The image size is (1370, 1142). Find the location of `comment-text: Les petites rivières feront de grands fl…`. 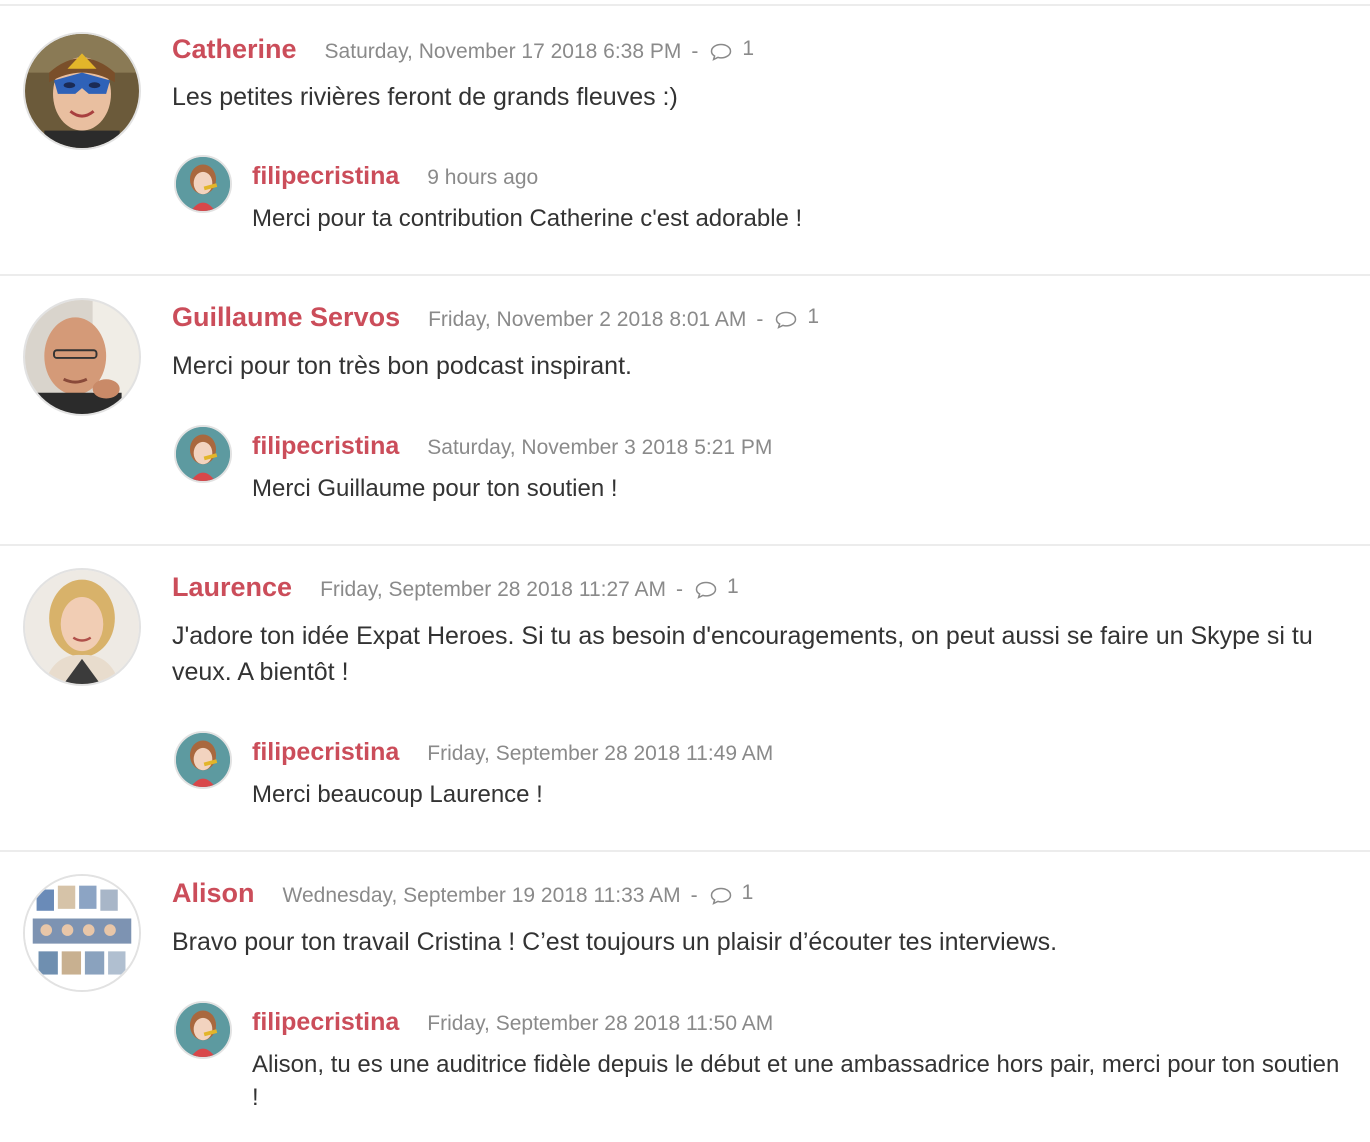

comment-text: Les petites rivières feront de grands fl… is located at coordinates (425, 97).